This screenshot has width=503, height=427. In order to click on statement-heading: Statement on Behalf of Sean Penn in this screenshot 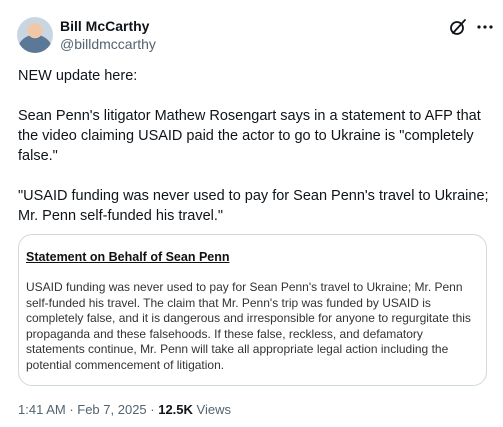, I will do `click(128, 257)`.